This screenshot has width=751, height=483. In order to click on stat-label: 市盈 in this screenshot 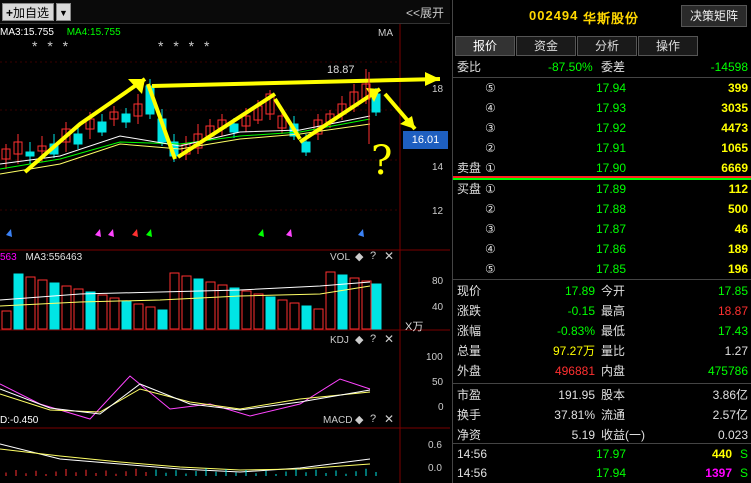, I will do `click(469, 395)`.